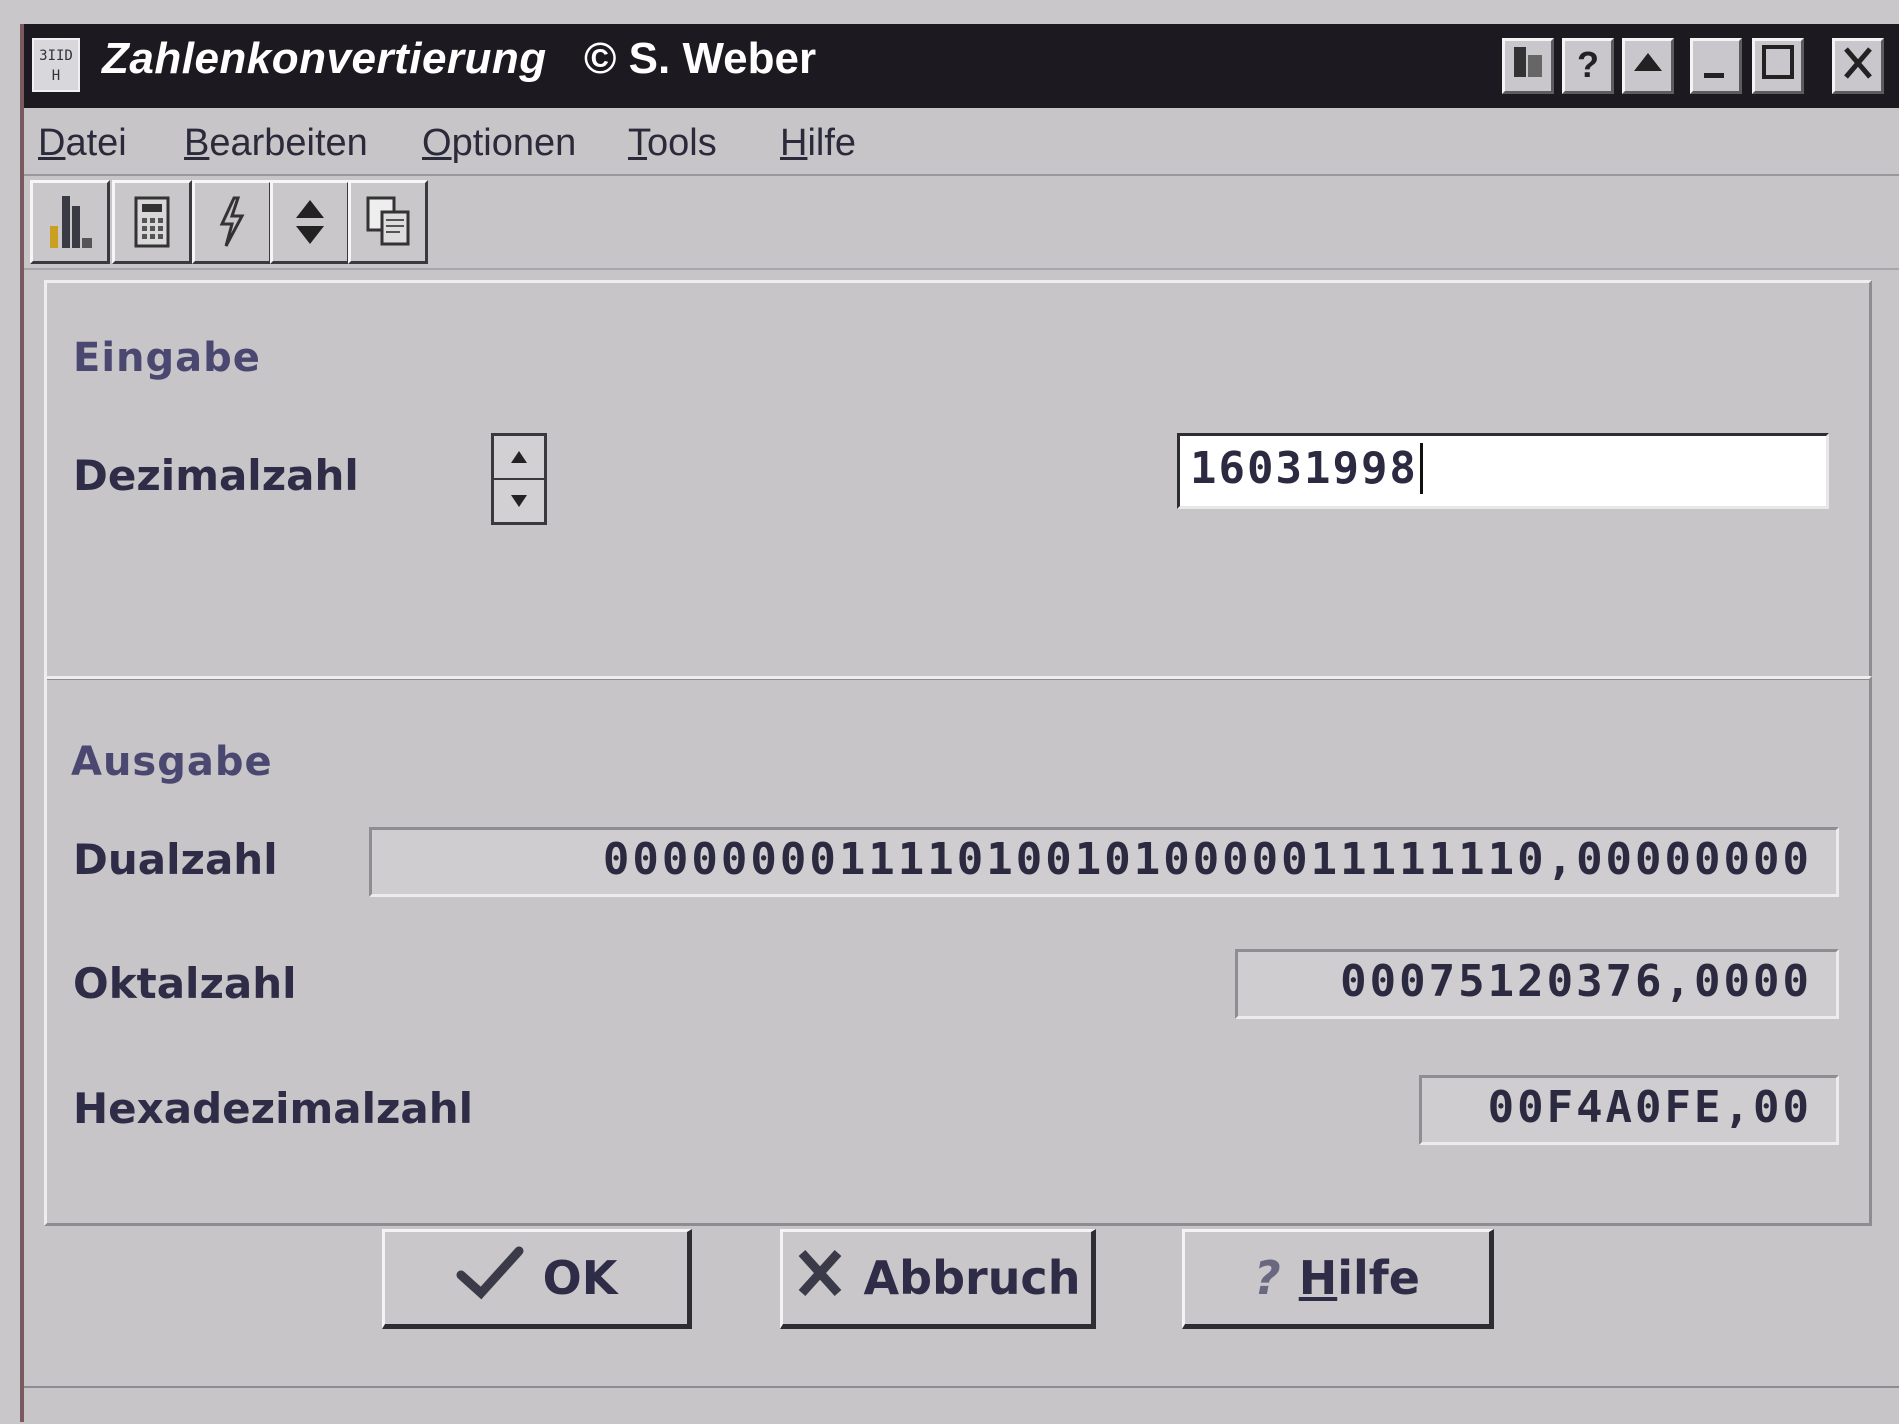 This screenshot has height=1424, width=1899. I want to click on help-dialog-button: ? Hilfe, so click(1338, 1279).